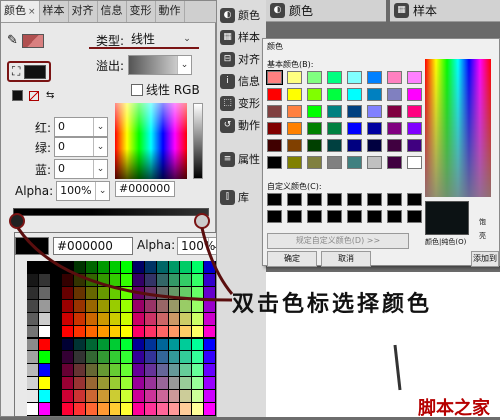  Describe the element at coordinates (81, 127) in the screenshot. I see `red-input: 0 ⌄` at that location.